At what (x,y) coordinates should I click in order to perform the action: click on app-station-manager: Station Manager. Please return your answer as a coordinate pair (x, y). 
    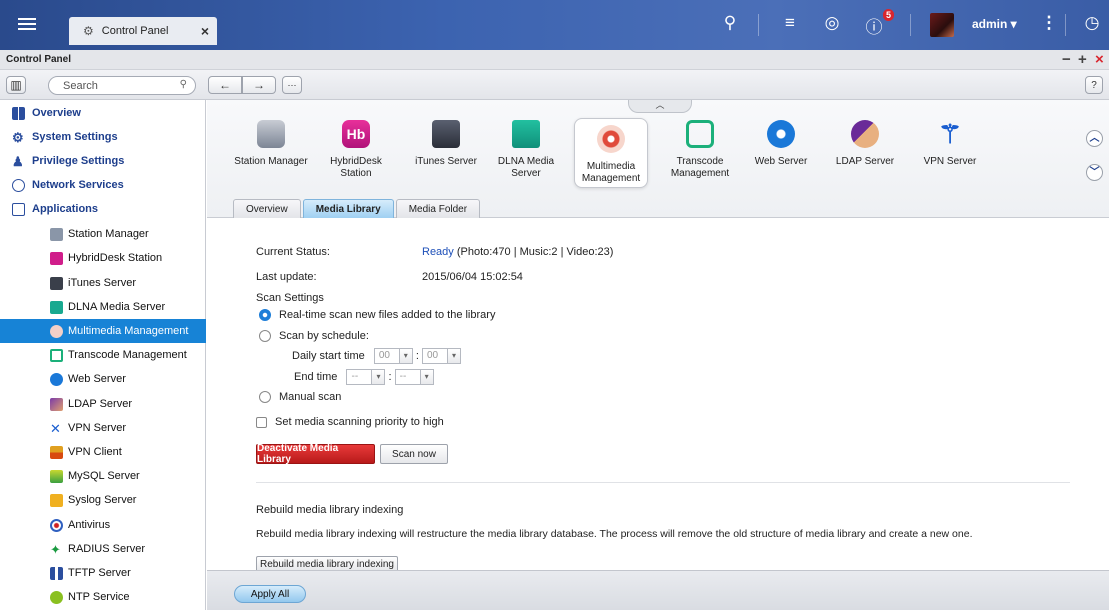
    Looking at the image, I should click on (271, 143).